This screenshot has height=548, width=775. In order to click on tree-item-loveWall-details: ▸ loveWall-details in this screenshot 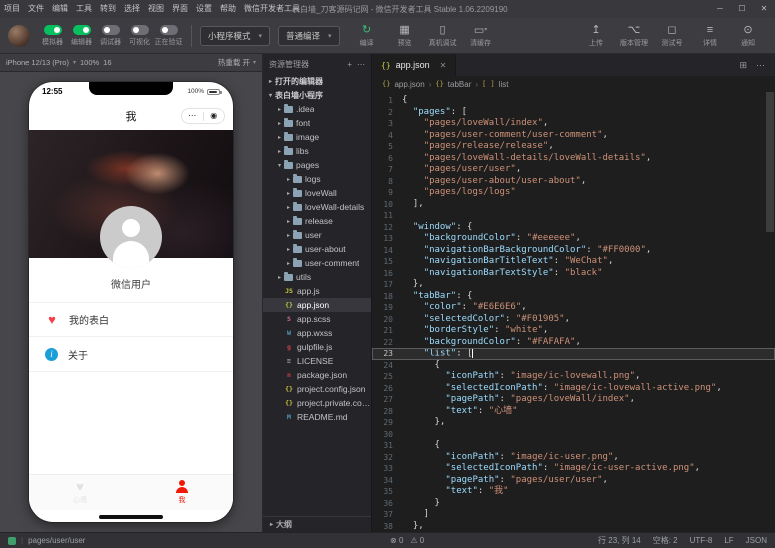, I will do `click(317, 207)`.